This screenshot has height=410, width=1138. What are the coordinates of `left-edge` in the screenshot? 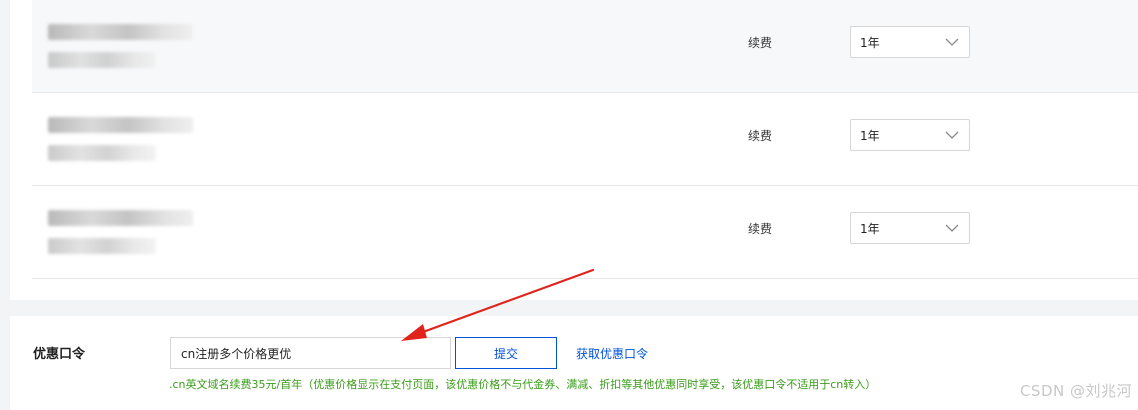 It's located at (5, 150).